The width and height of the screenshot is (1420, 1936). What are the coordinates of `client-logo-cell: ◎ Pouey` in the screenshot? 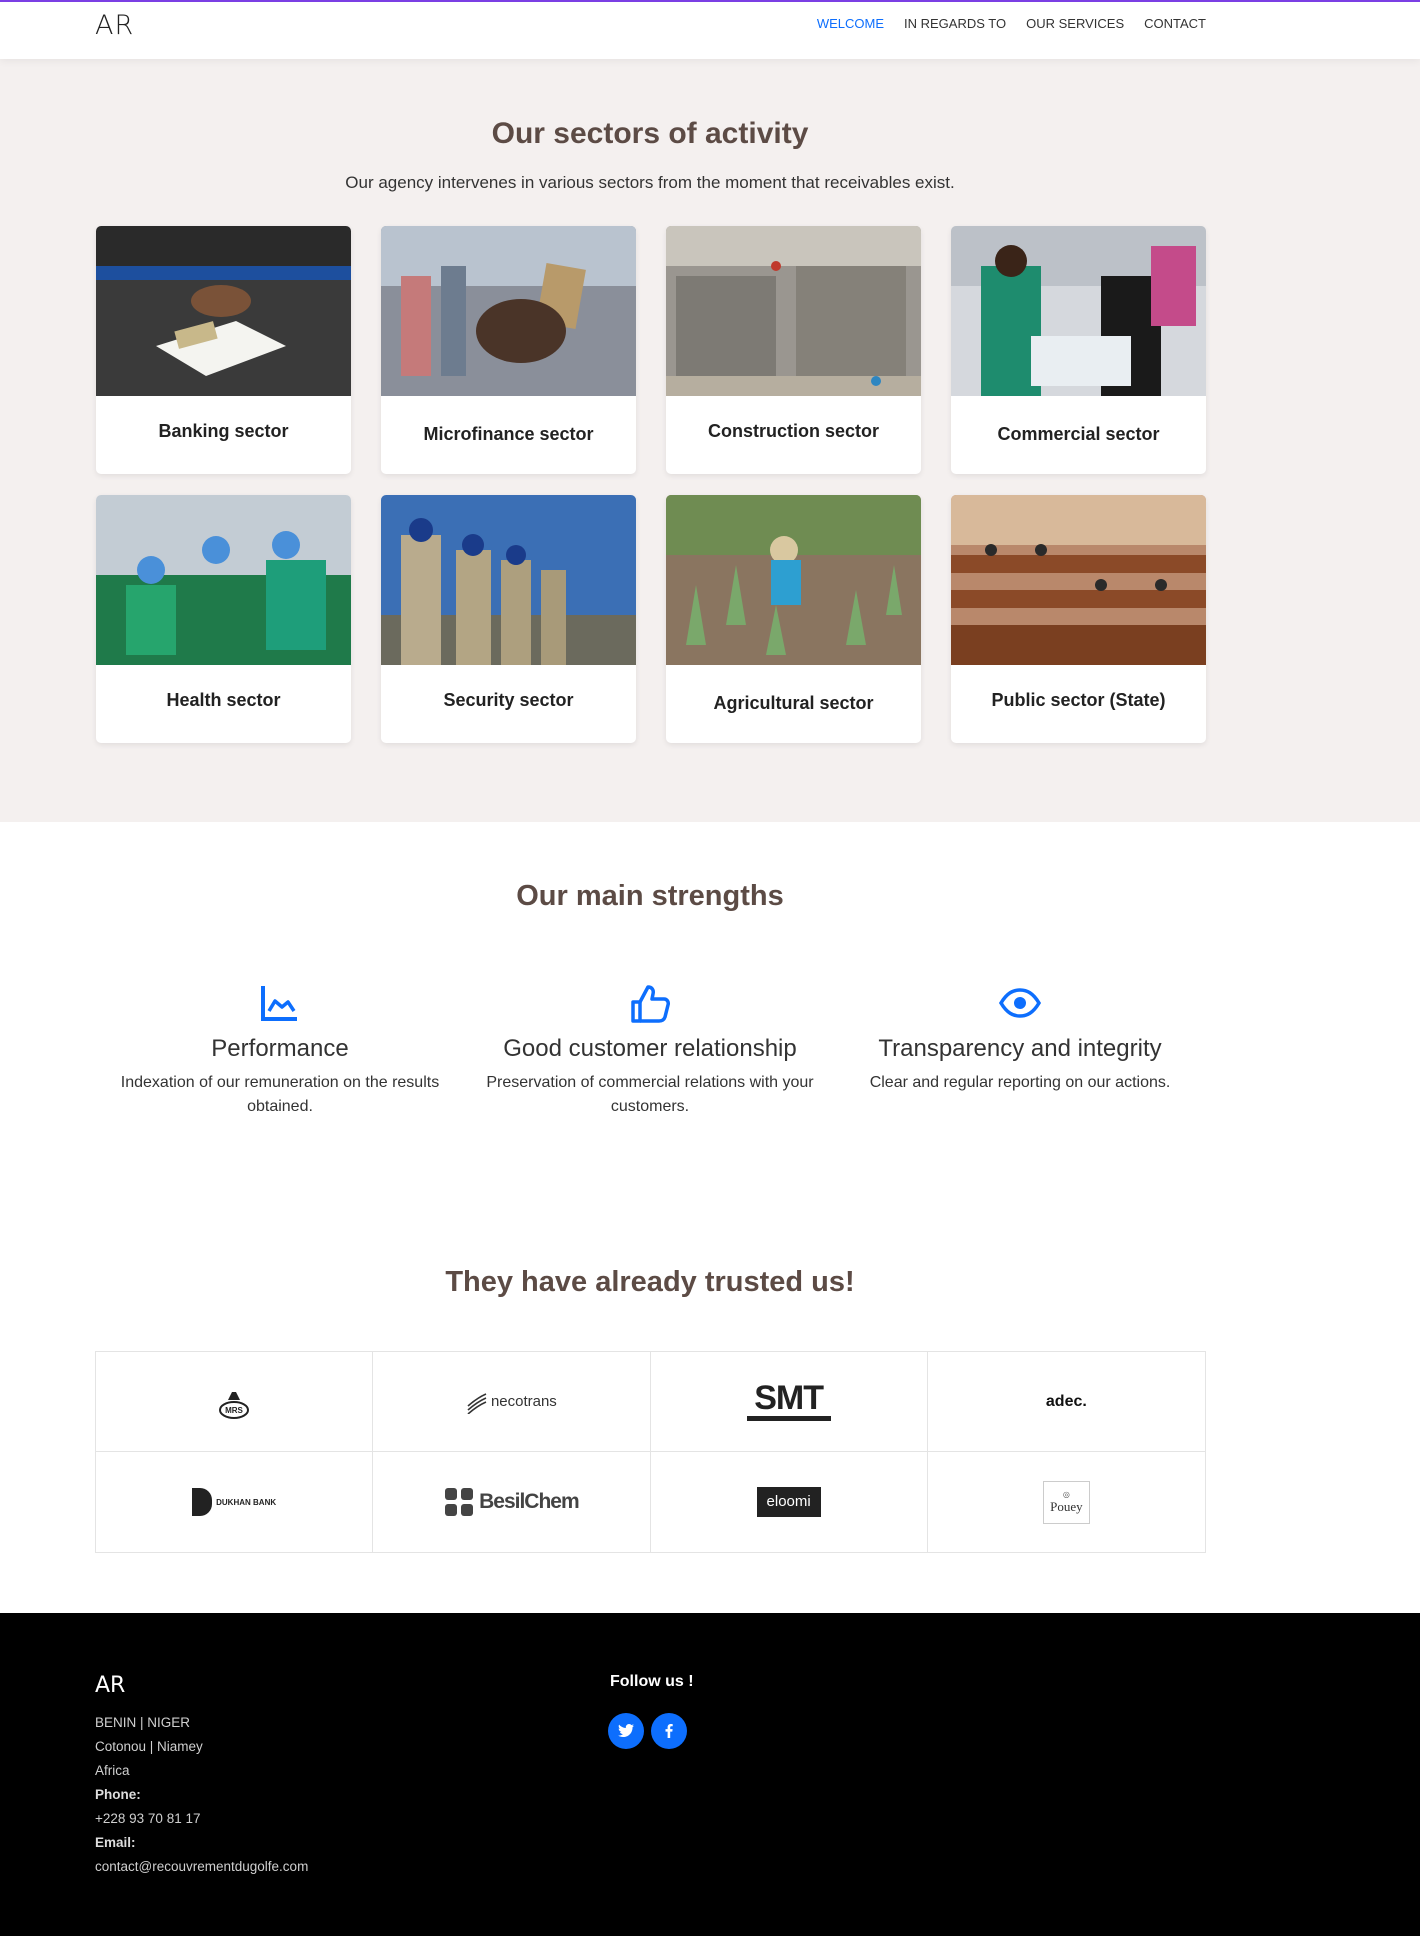 It's located at (1066, 1502).